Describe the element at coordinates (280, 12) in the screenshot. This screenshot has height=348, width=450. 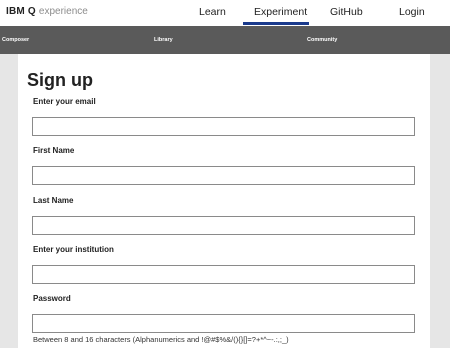
I see `nav-experiment: Experiment` at that location.